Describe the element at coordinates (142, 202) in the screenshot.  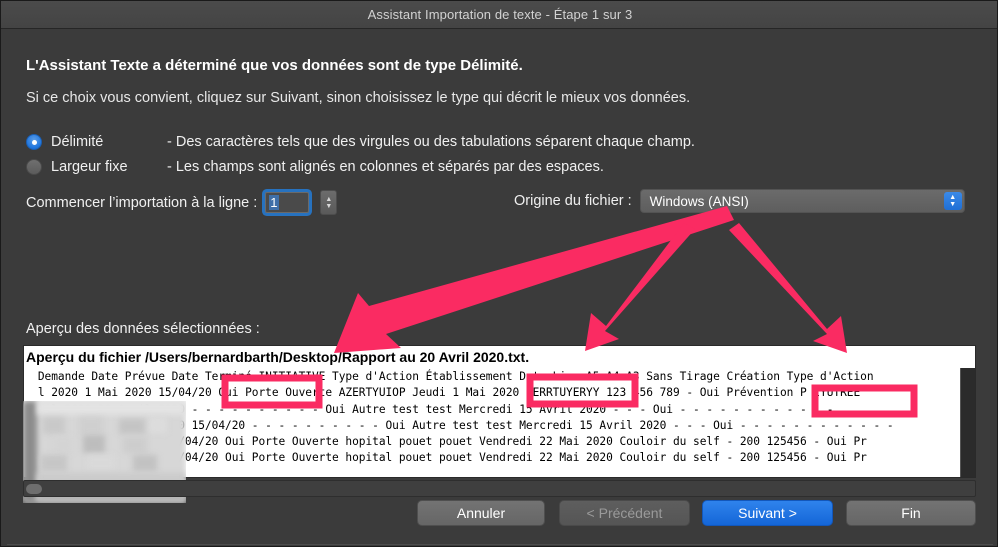
I see `start-line-label: Commencer l’importation à la ligne :` at that location.